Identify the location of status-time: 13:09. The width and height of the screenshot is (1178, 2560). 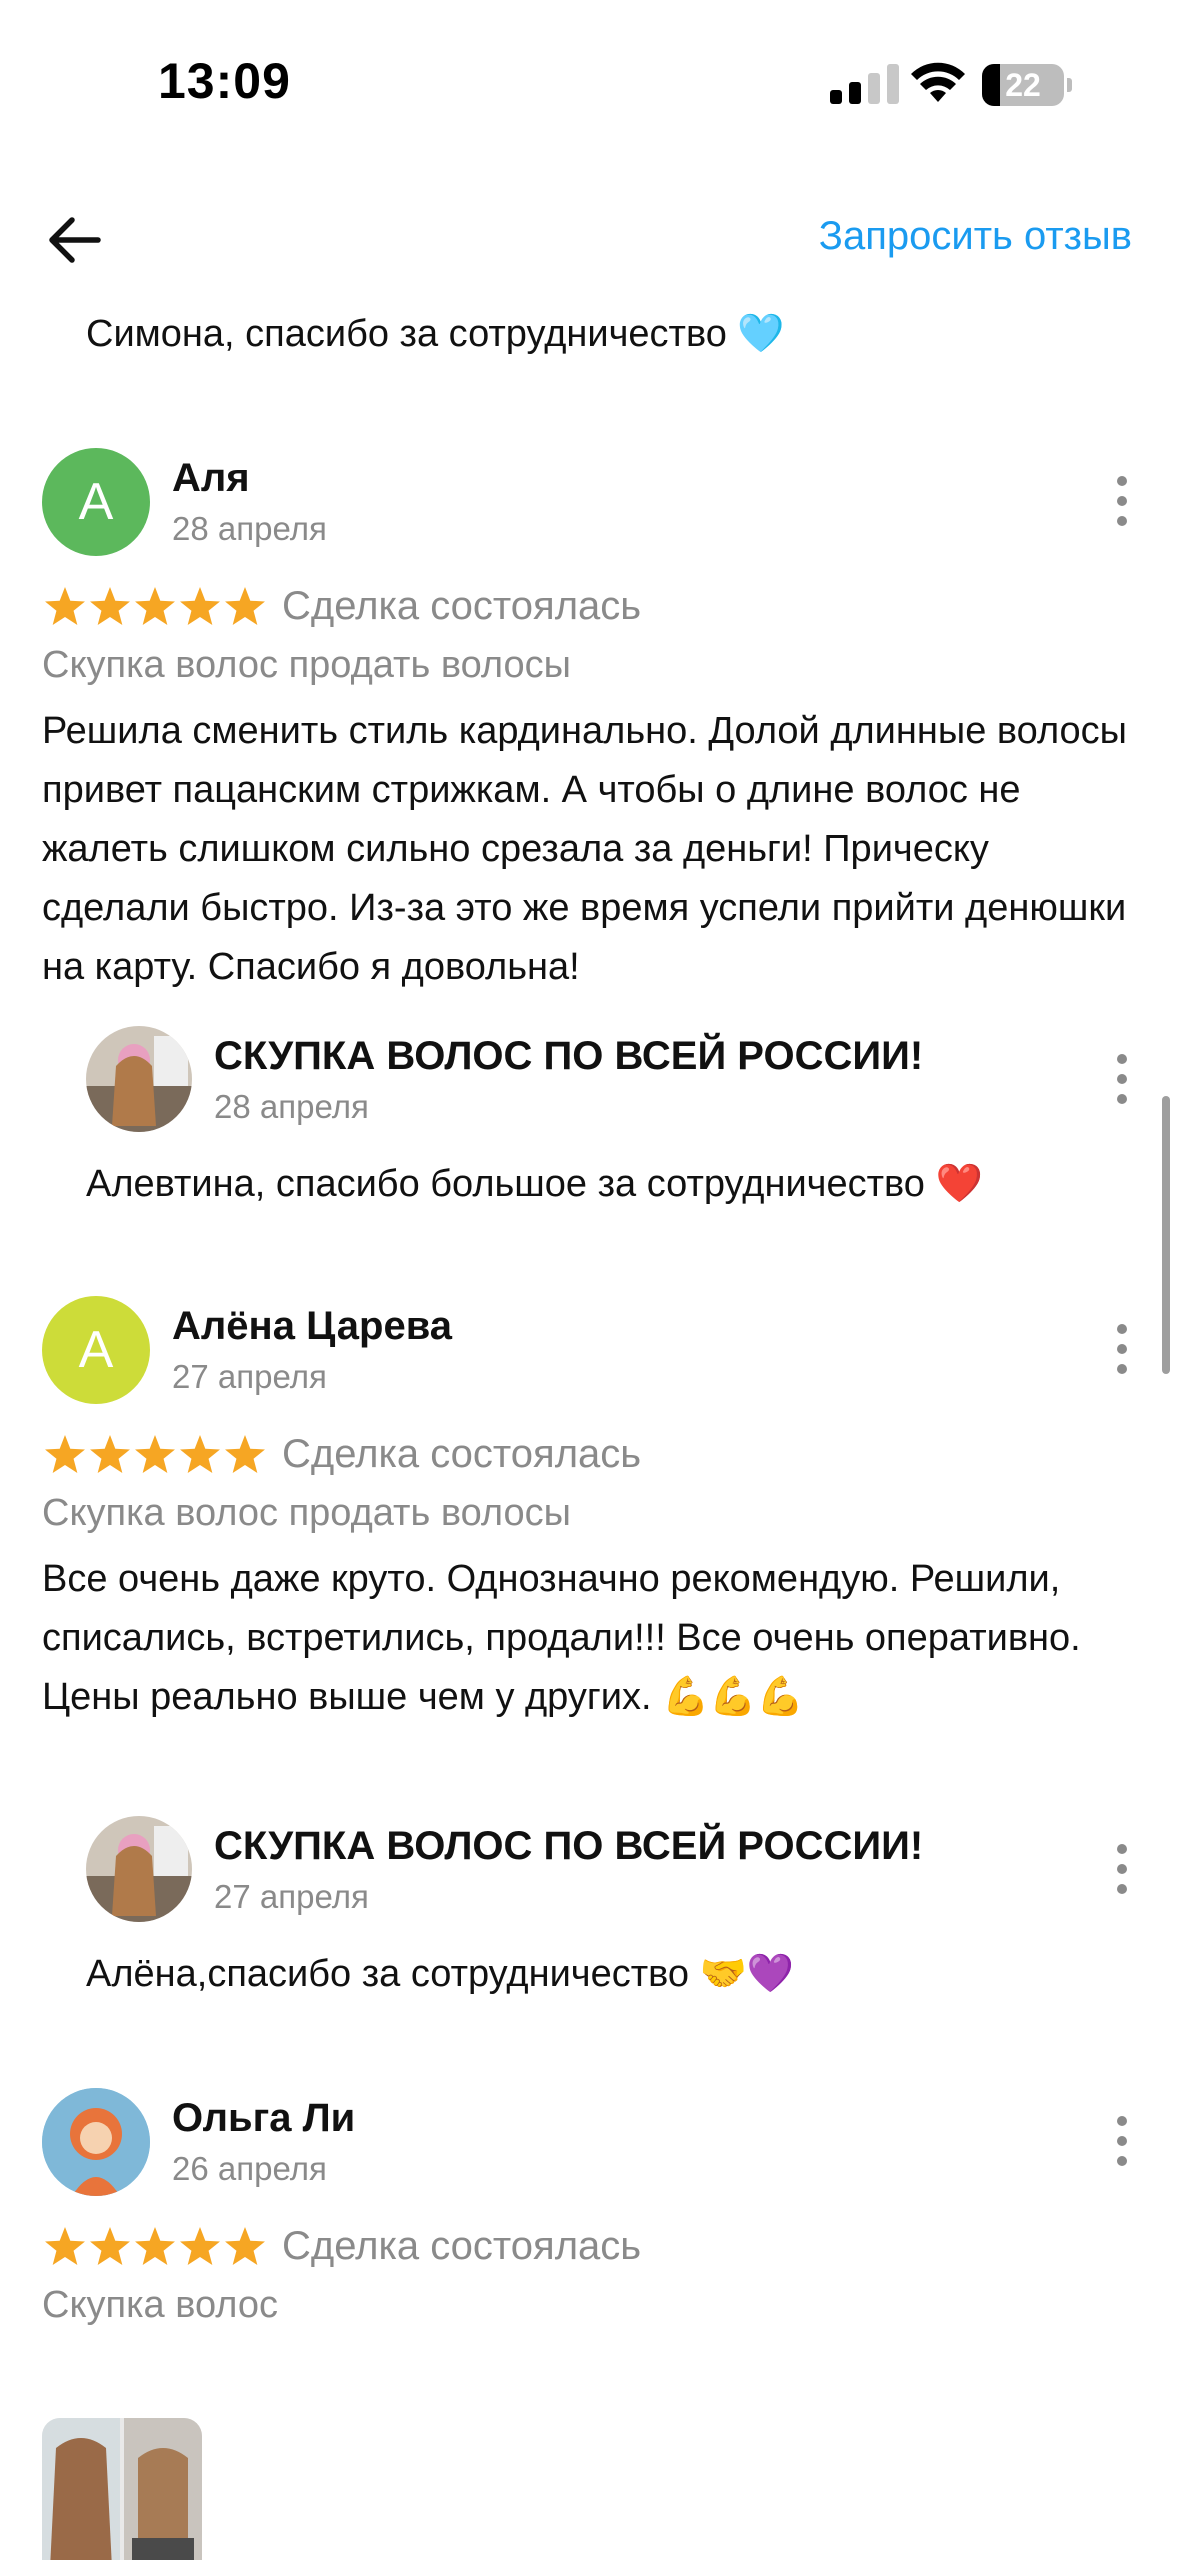
(224, 81).